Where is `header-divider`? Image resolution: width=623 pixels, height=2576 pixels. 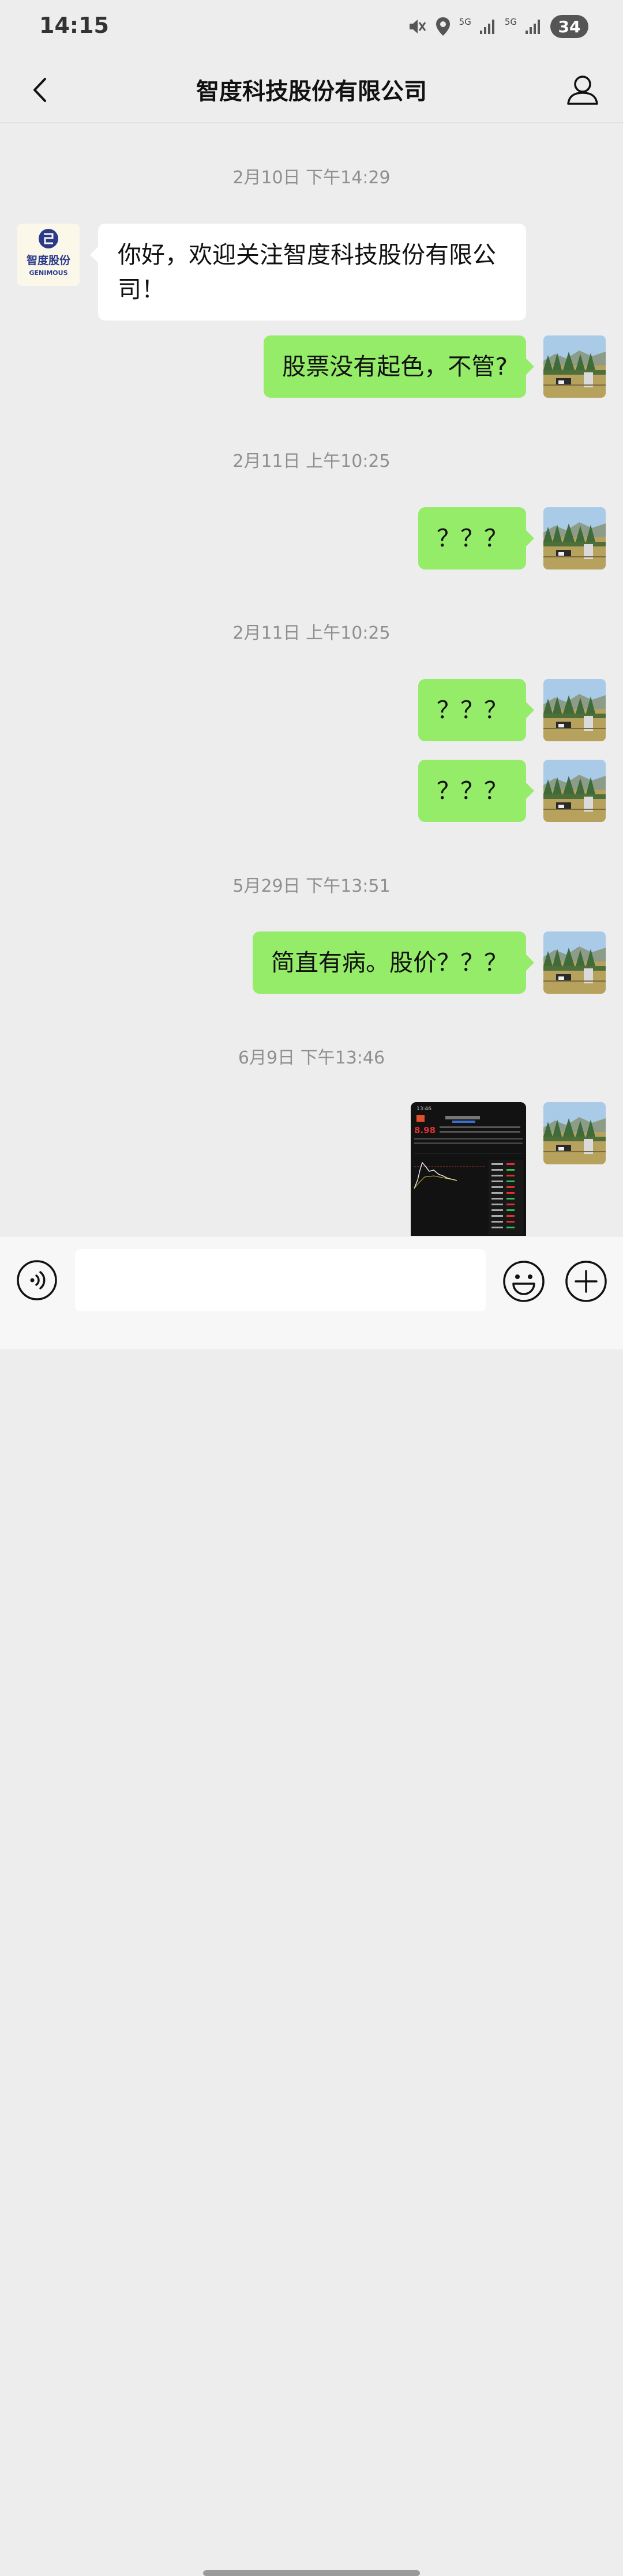 header-divider is located at coordinates (311, 122).